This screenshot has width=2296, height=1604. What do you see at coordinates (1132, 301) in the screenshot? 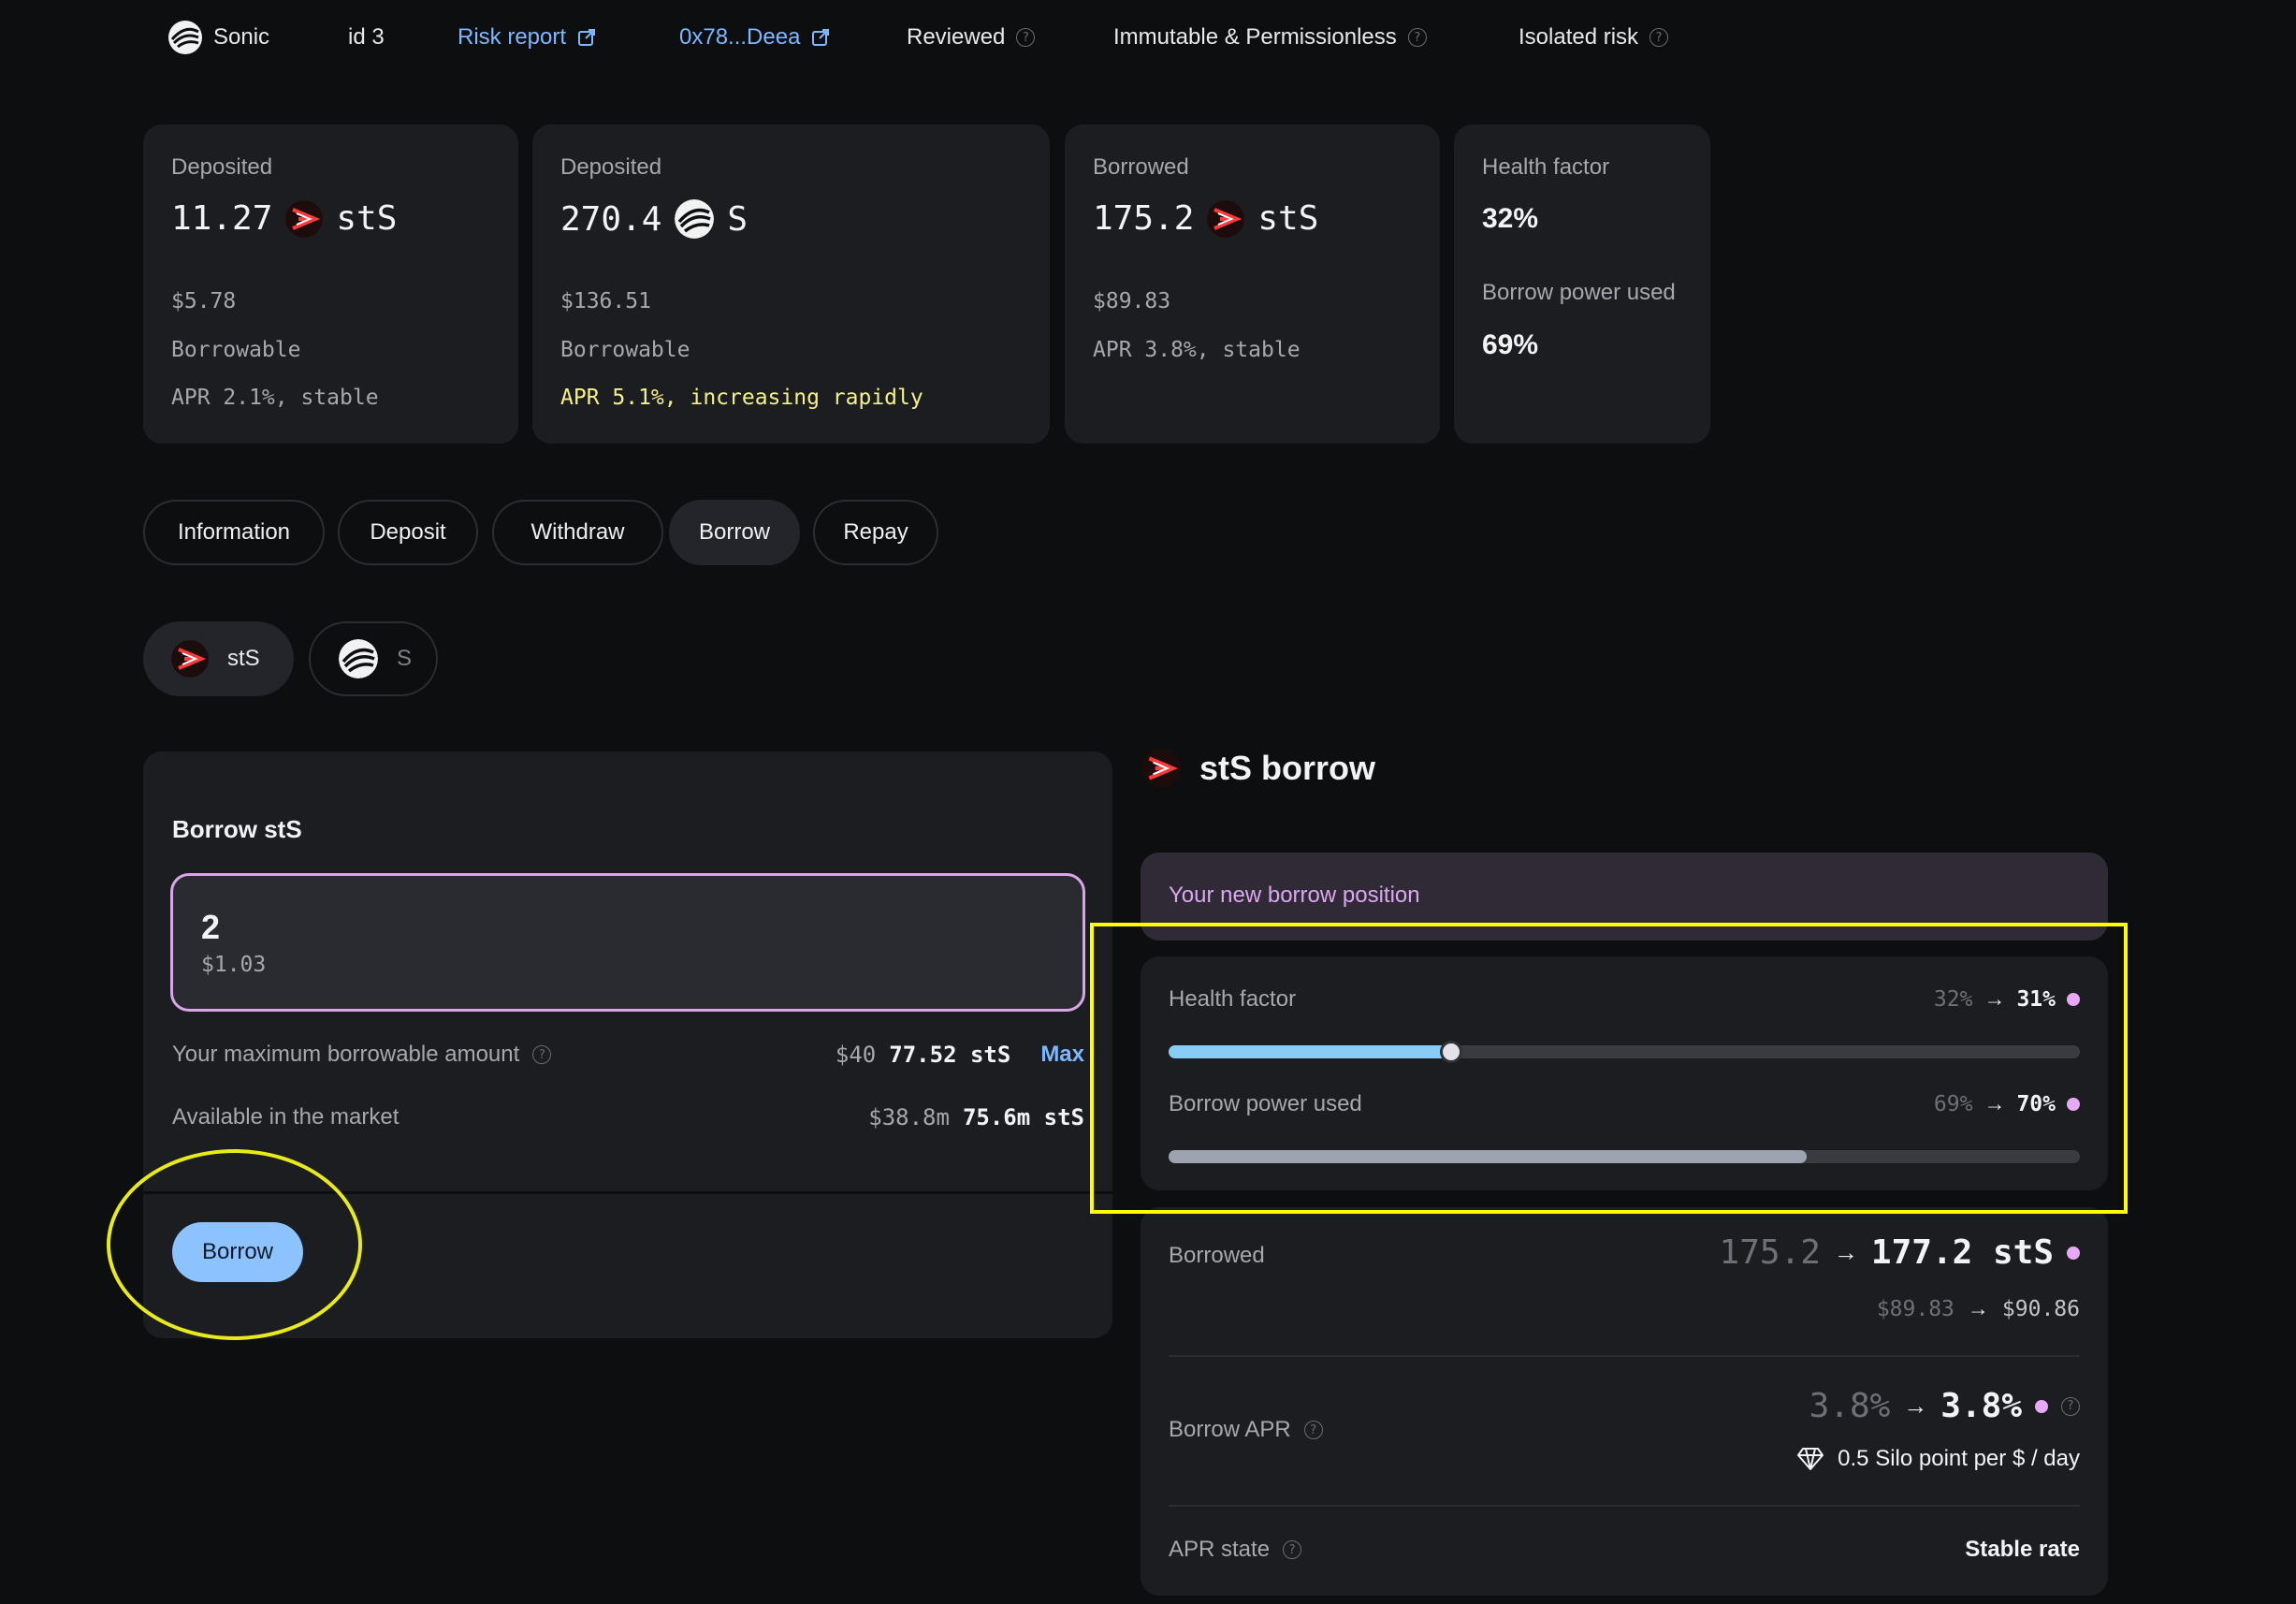
I see `borrowed-usd: $89.83` at bounding box center [1132, 301].